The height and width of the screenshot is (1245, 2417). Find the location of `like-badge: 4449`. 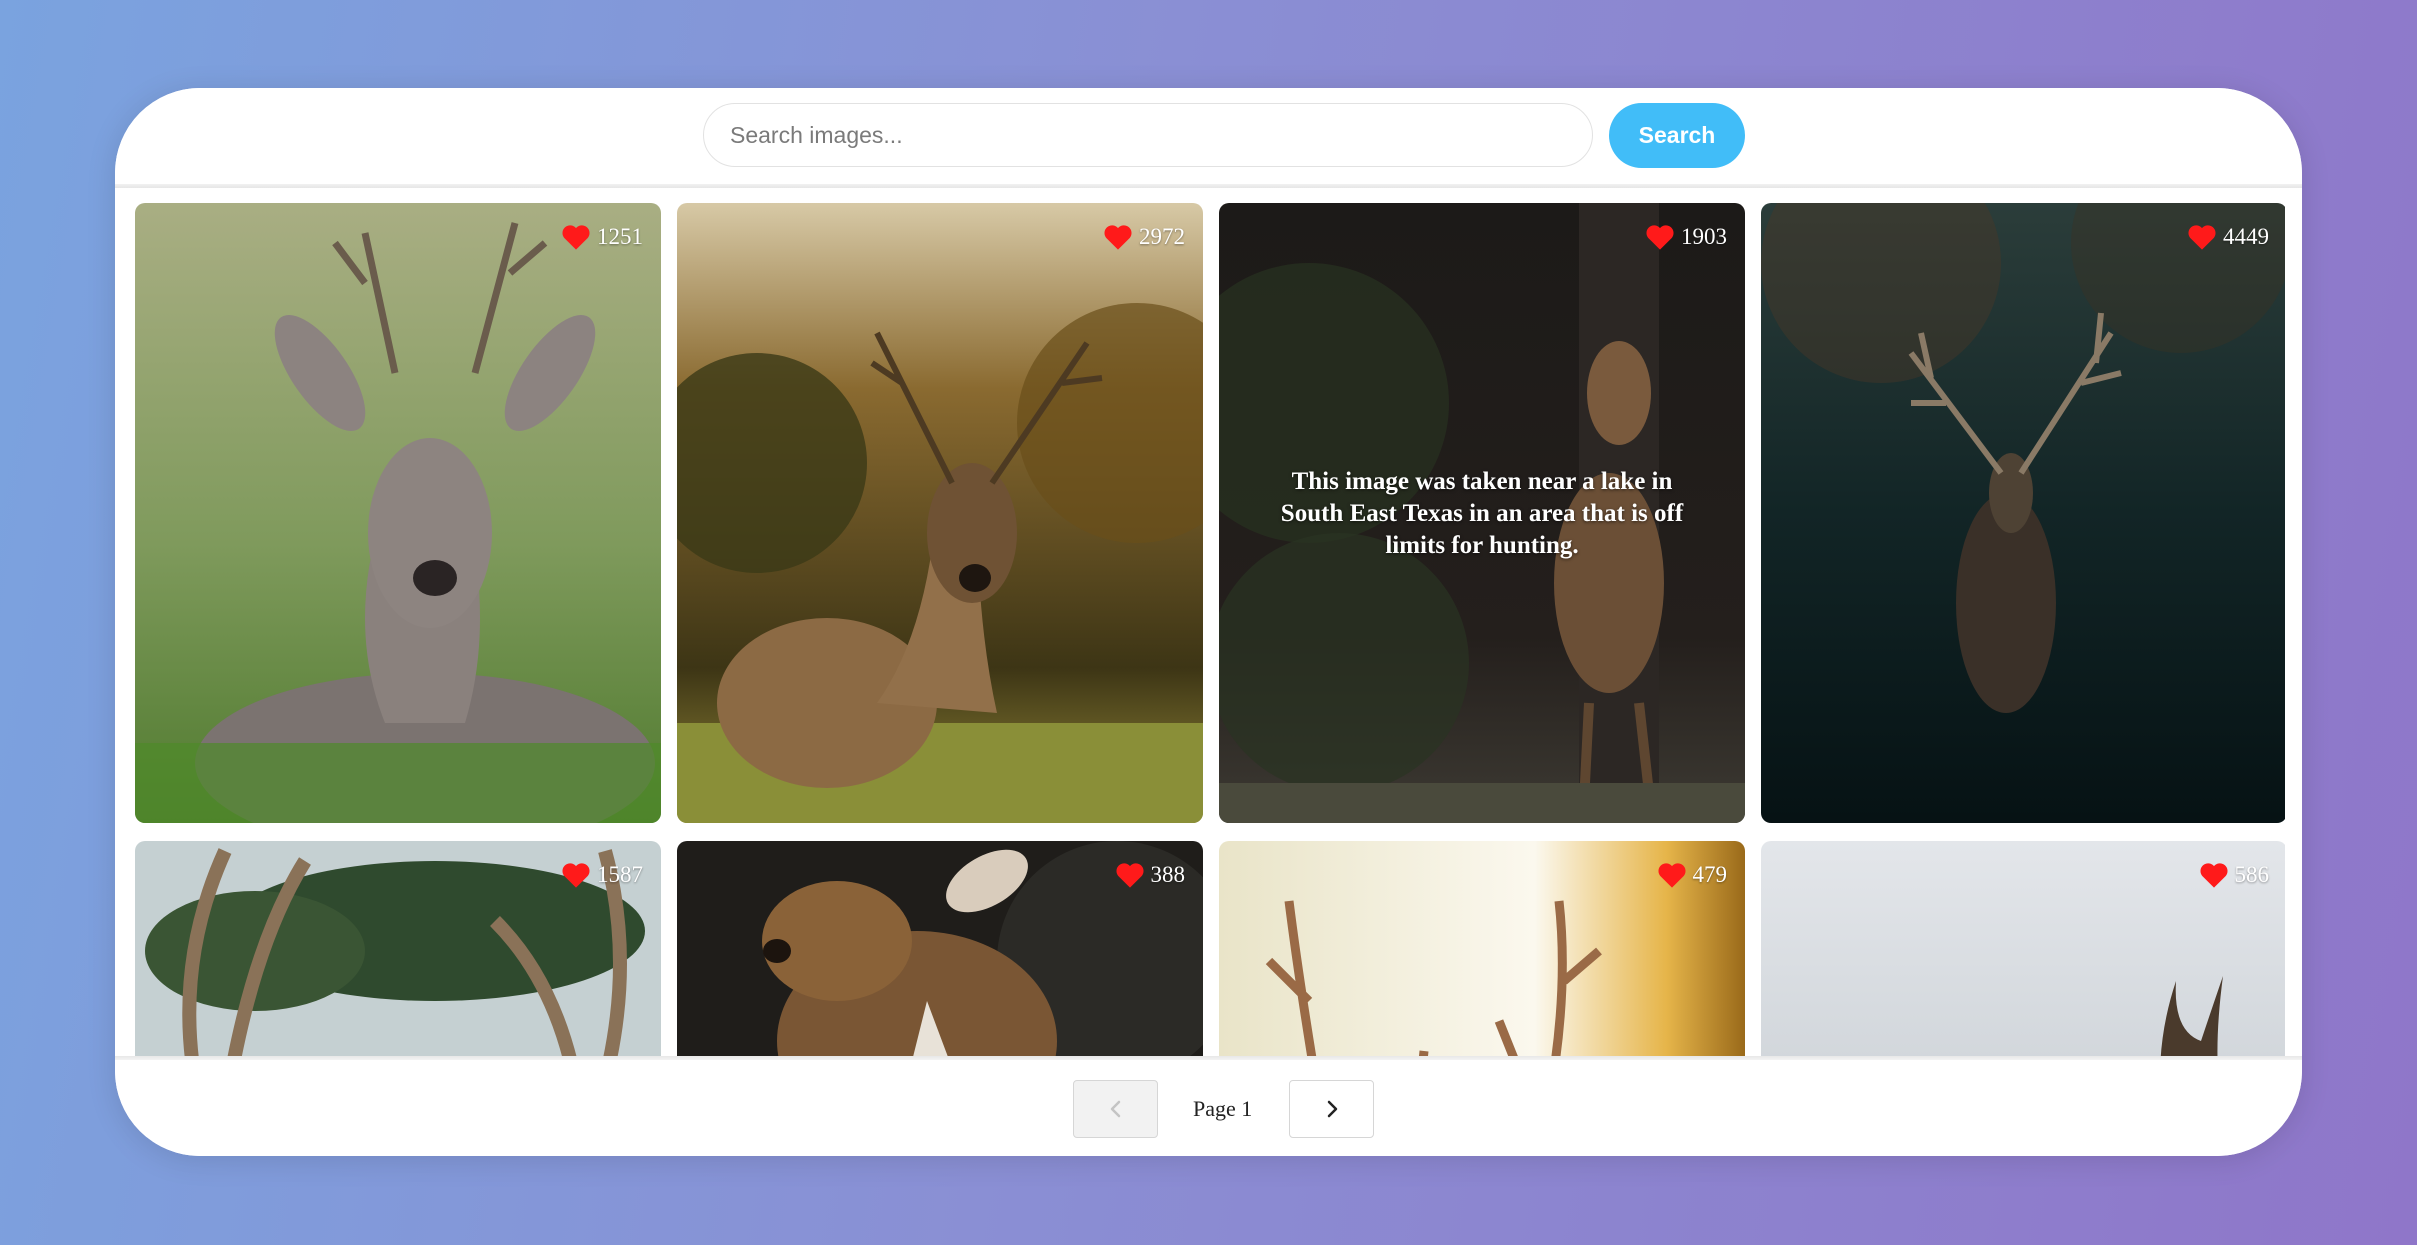

like-badge: 4449 is located at coordinates (2228, 237).